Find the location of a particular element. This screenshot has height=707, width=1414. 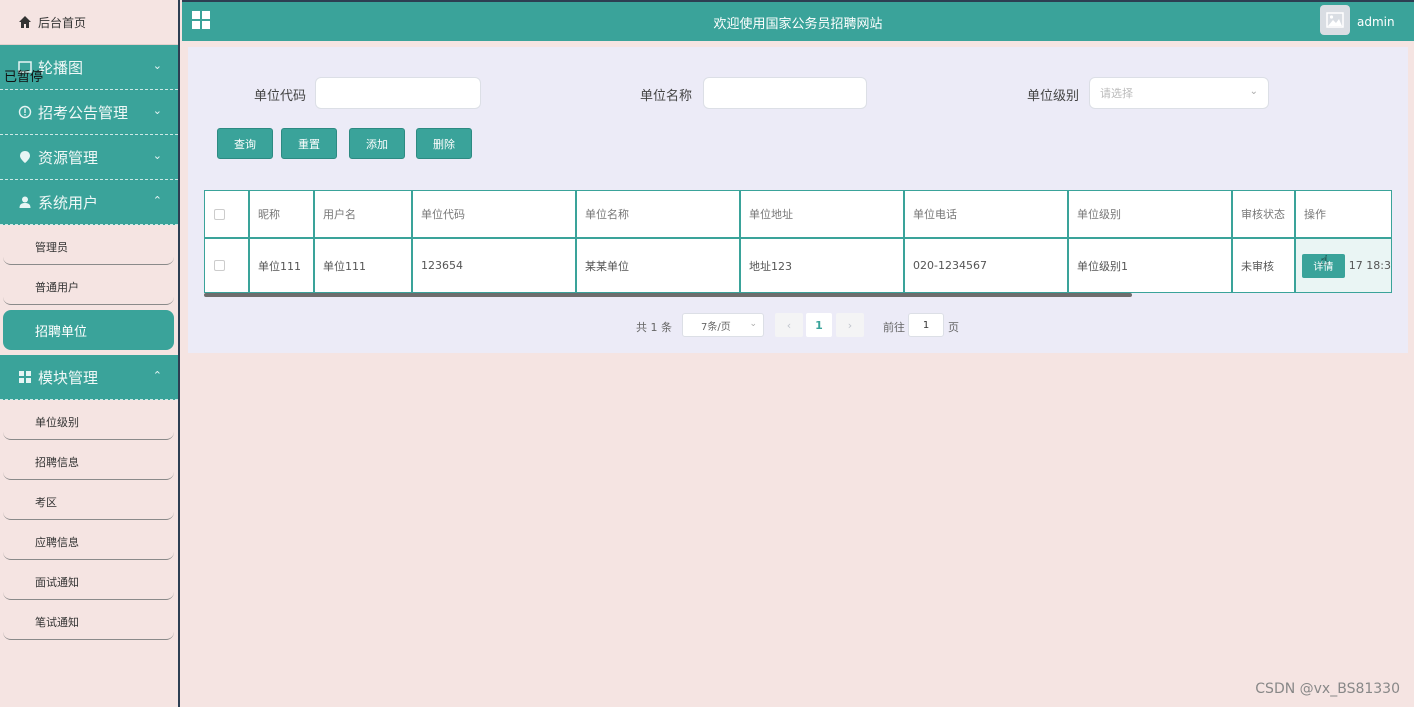

column-header: 操作 is located at coordinates (1315, 214).